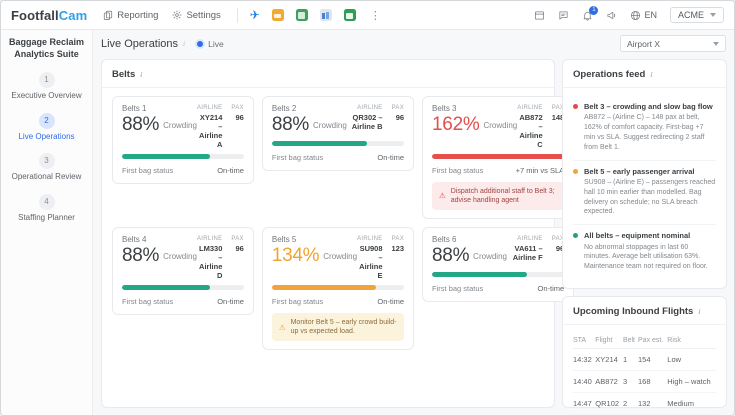 This screenshot has width=735, height=416. What do you see at coordinates (237, 15) in the screenshot?
I see `topbar-divider` at bounding box center [237, 15].